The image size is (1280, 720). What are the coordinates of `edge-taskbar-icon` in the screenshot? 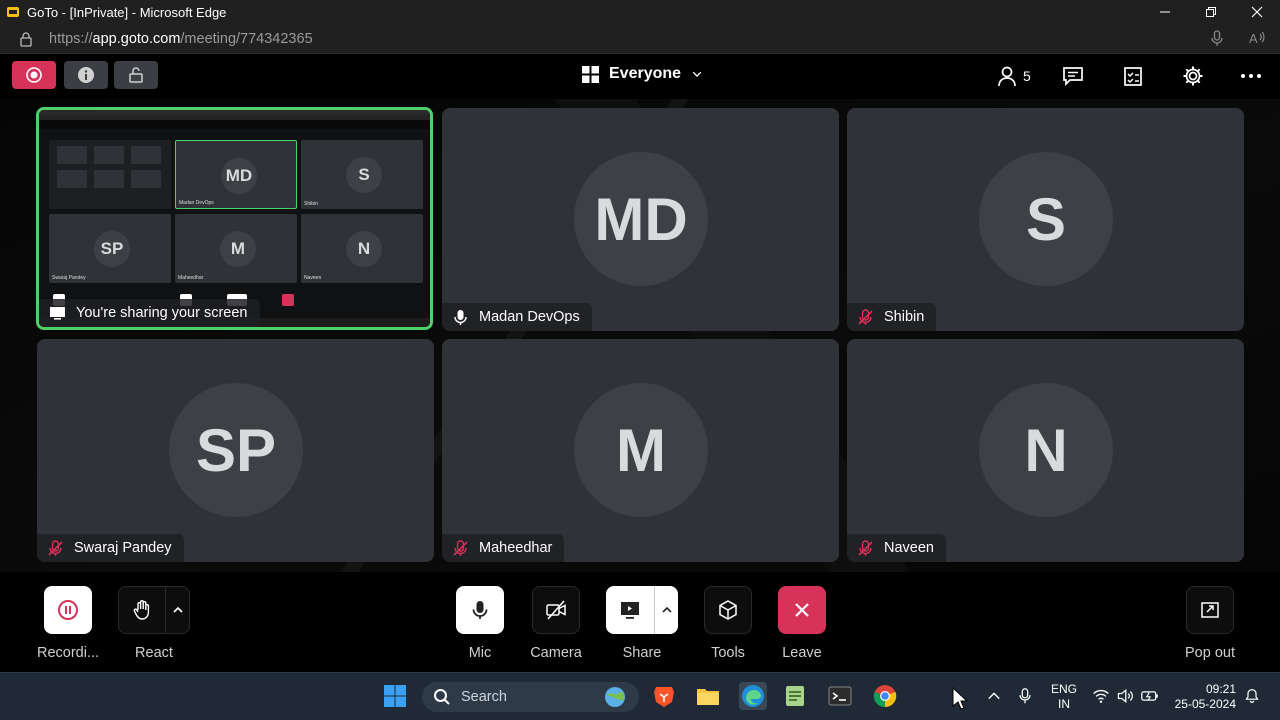 It's located at (753, 696).